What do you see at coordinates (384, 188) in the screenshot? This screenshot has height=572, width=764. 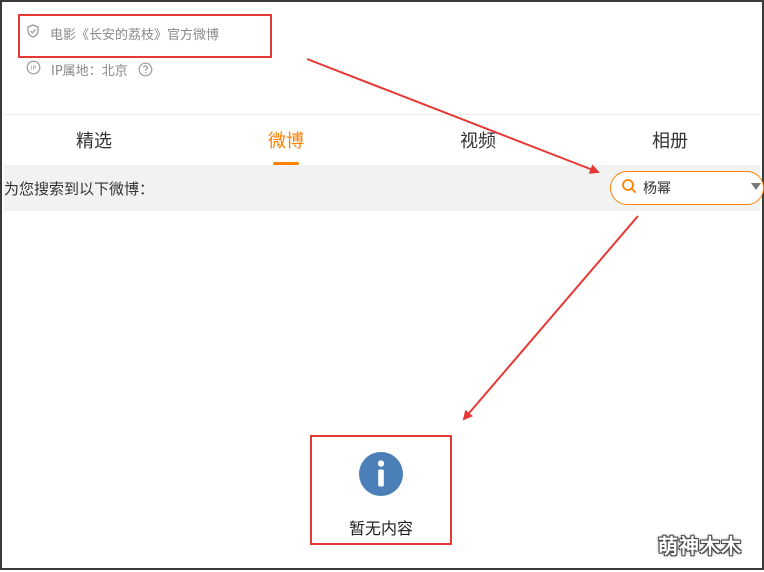 I see `search-toolbar: 为您搜索到以下微博：` at bounding box center [384, 188].